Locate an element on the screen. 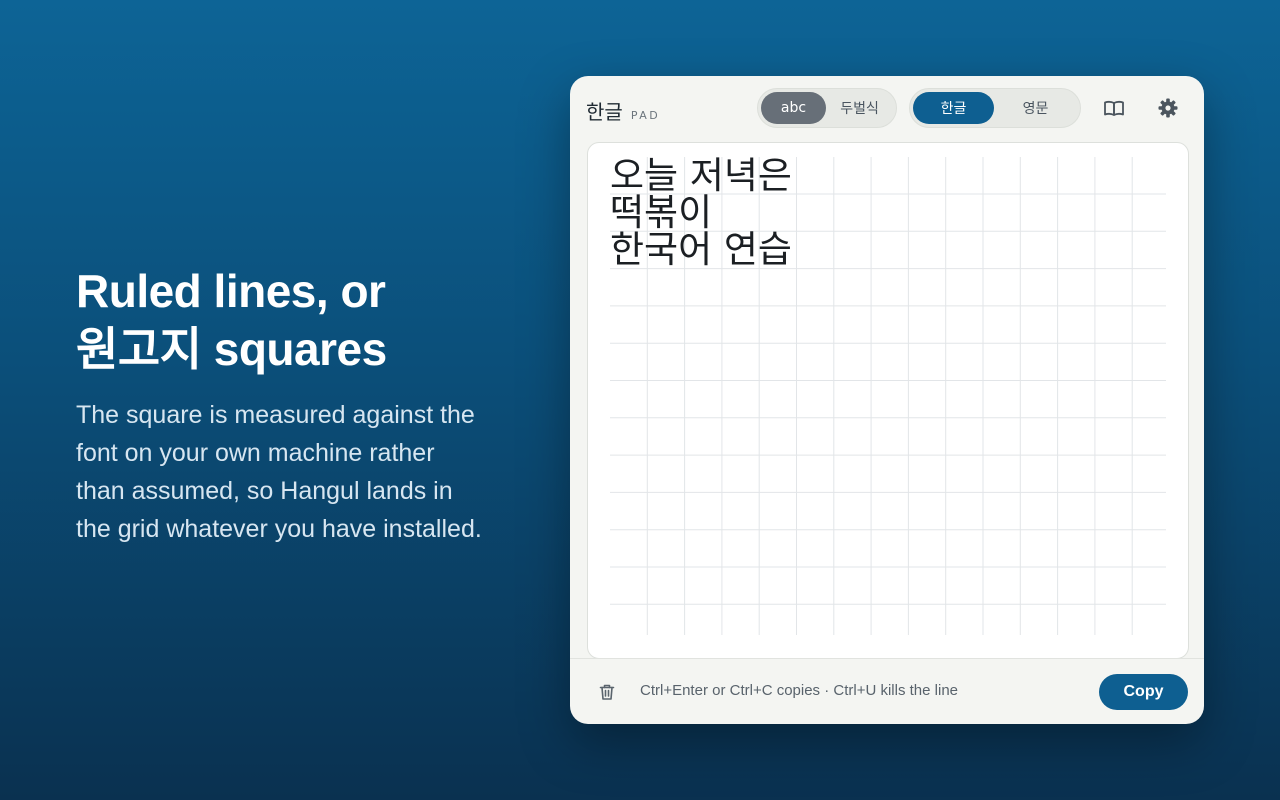 Image resolution: width=1280 pixels, height=800 pixels. promo-description-line: the grid whatever you have installed. is located at coordinates (279, 529).